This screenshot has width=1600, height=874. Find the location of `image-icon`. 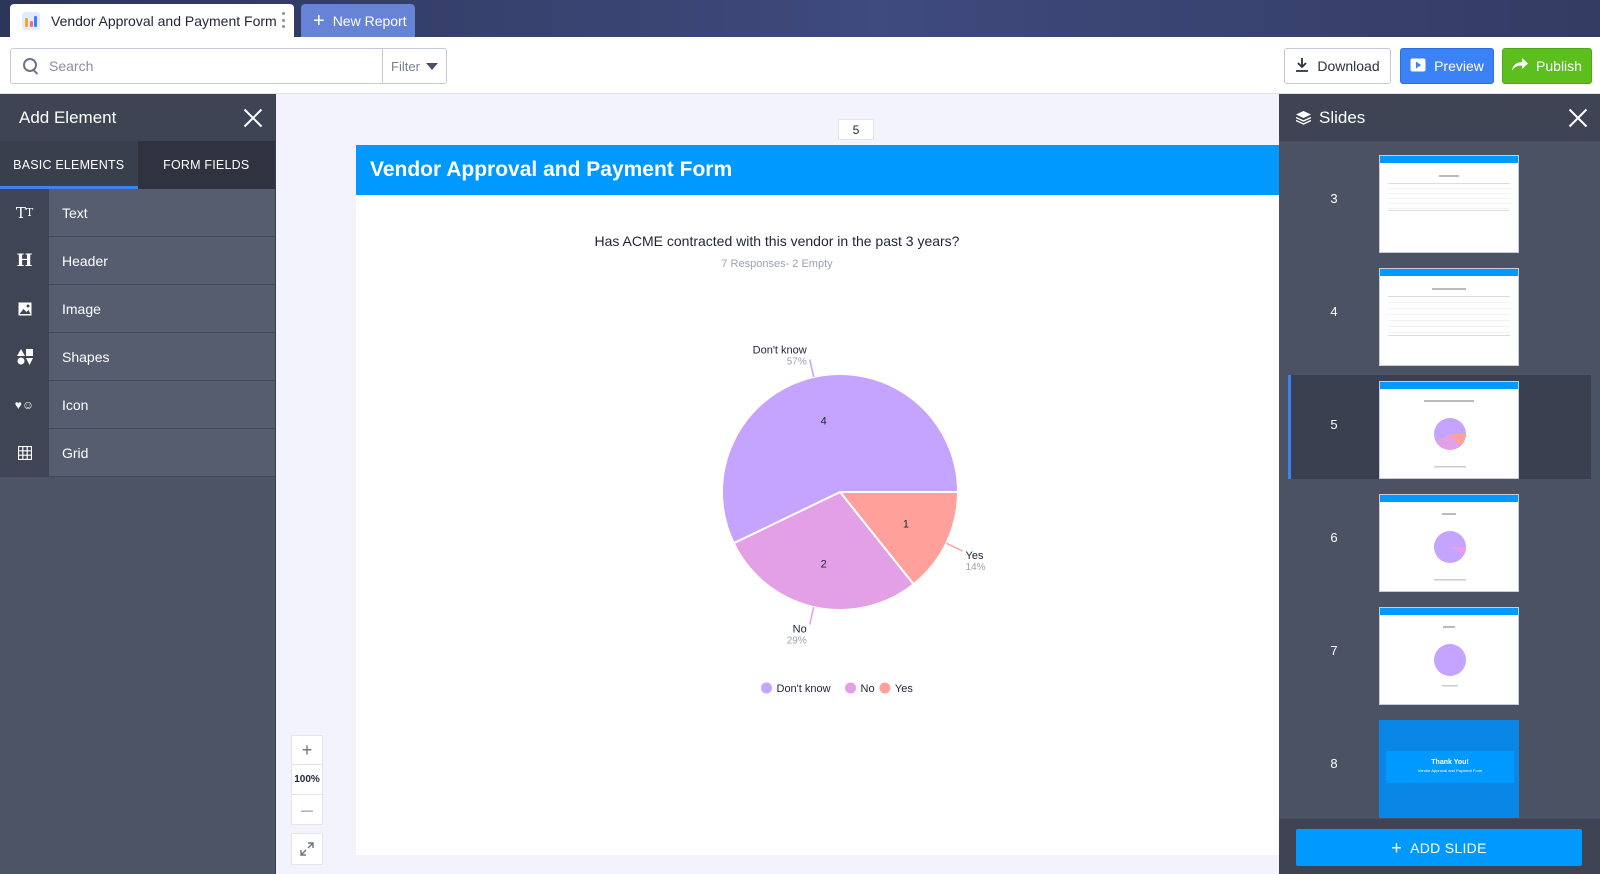

image-icon is located at coordinates (24, 308).